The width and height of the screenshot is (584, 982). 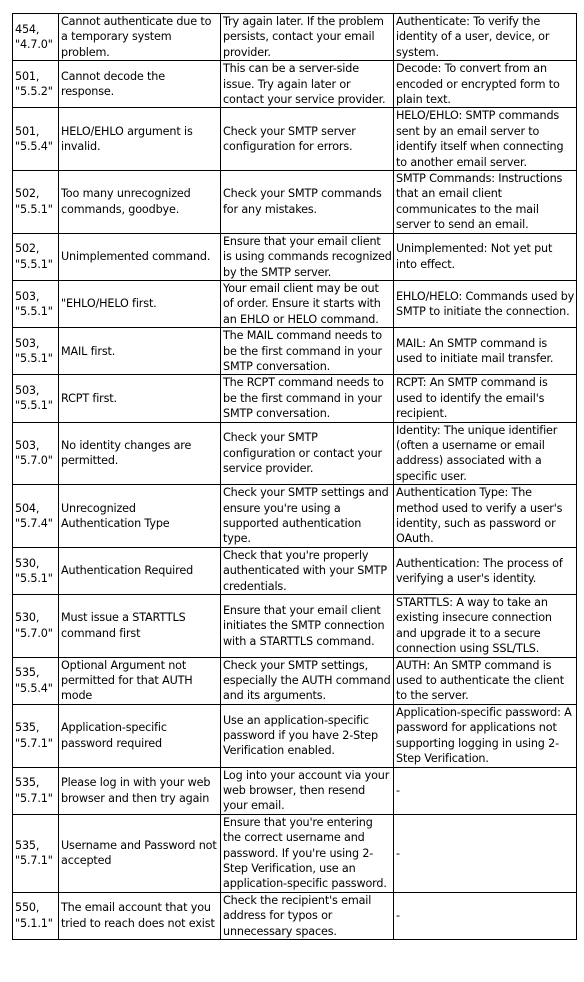 What do you see at coordinates (139, 398) in the screenshot?
I see `error-description-cell: RCPT first.` at bounding box center [139, 398].